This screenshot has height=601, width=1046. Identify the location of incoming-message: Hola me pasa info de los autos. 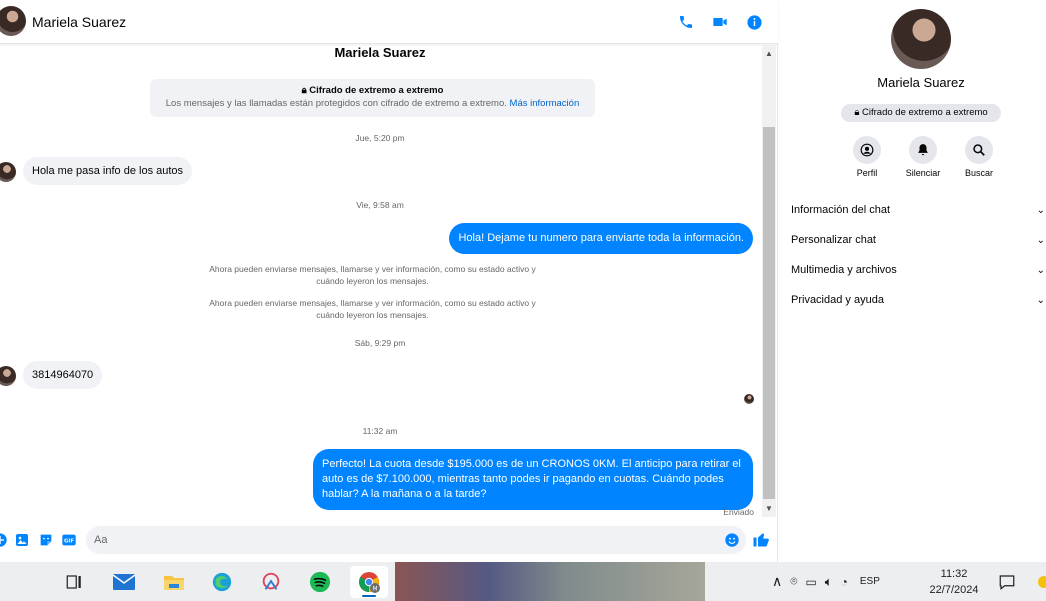
(108, 171).